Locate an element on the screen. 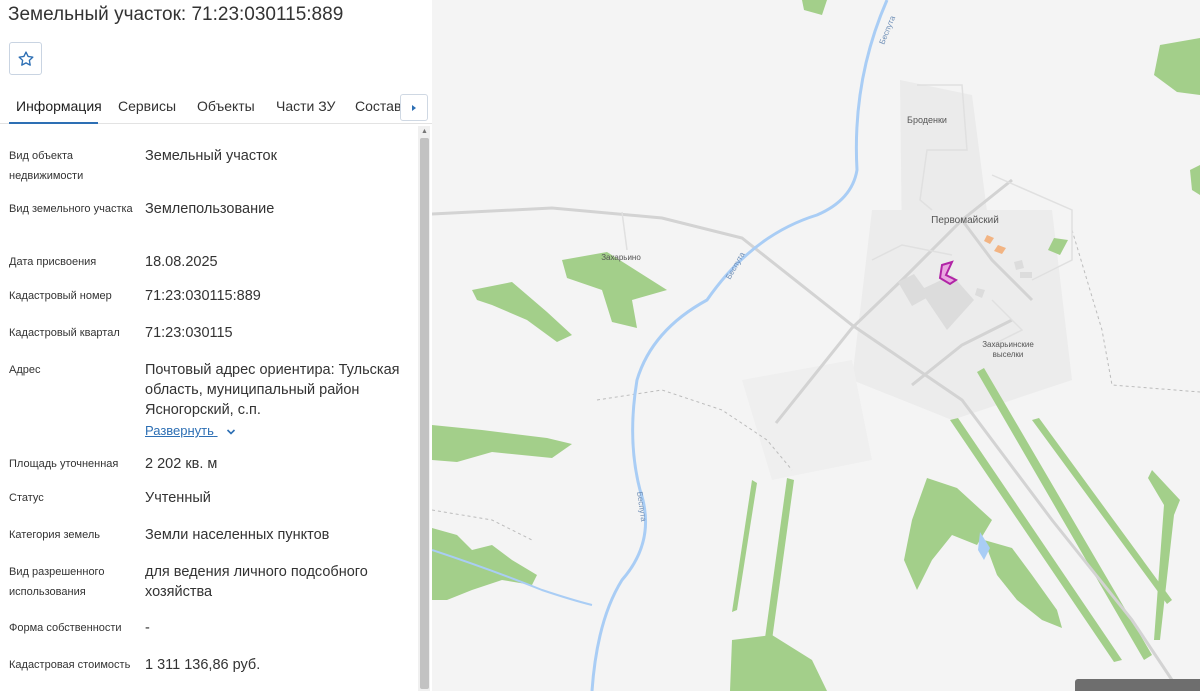  favorite-button is located at coordinates (25, 58).